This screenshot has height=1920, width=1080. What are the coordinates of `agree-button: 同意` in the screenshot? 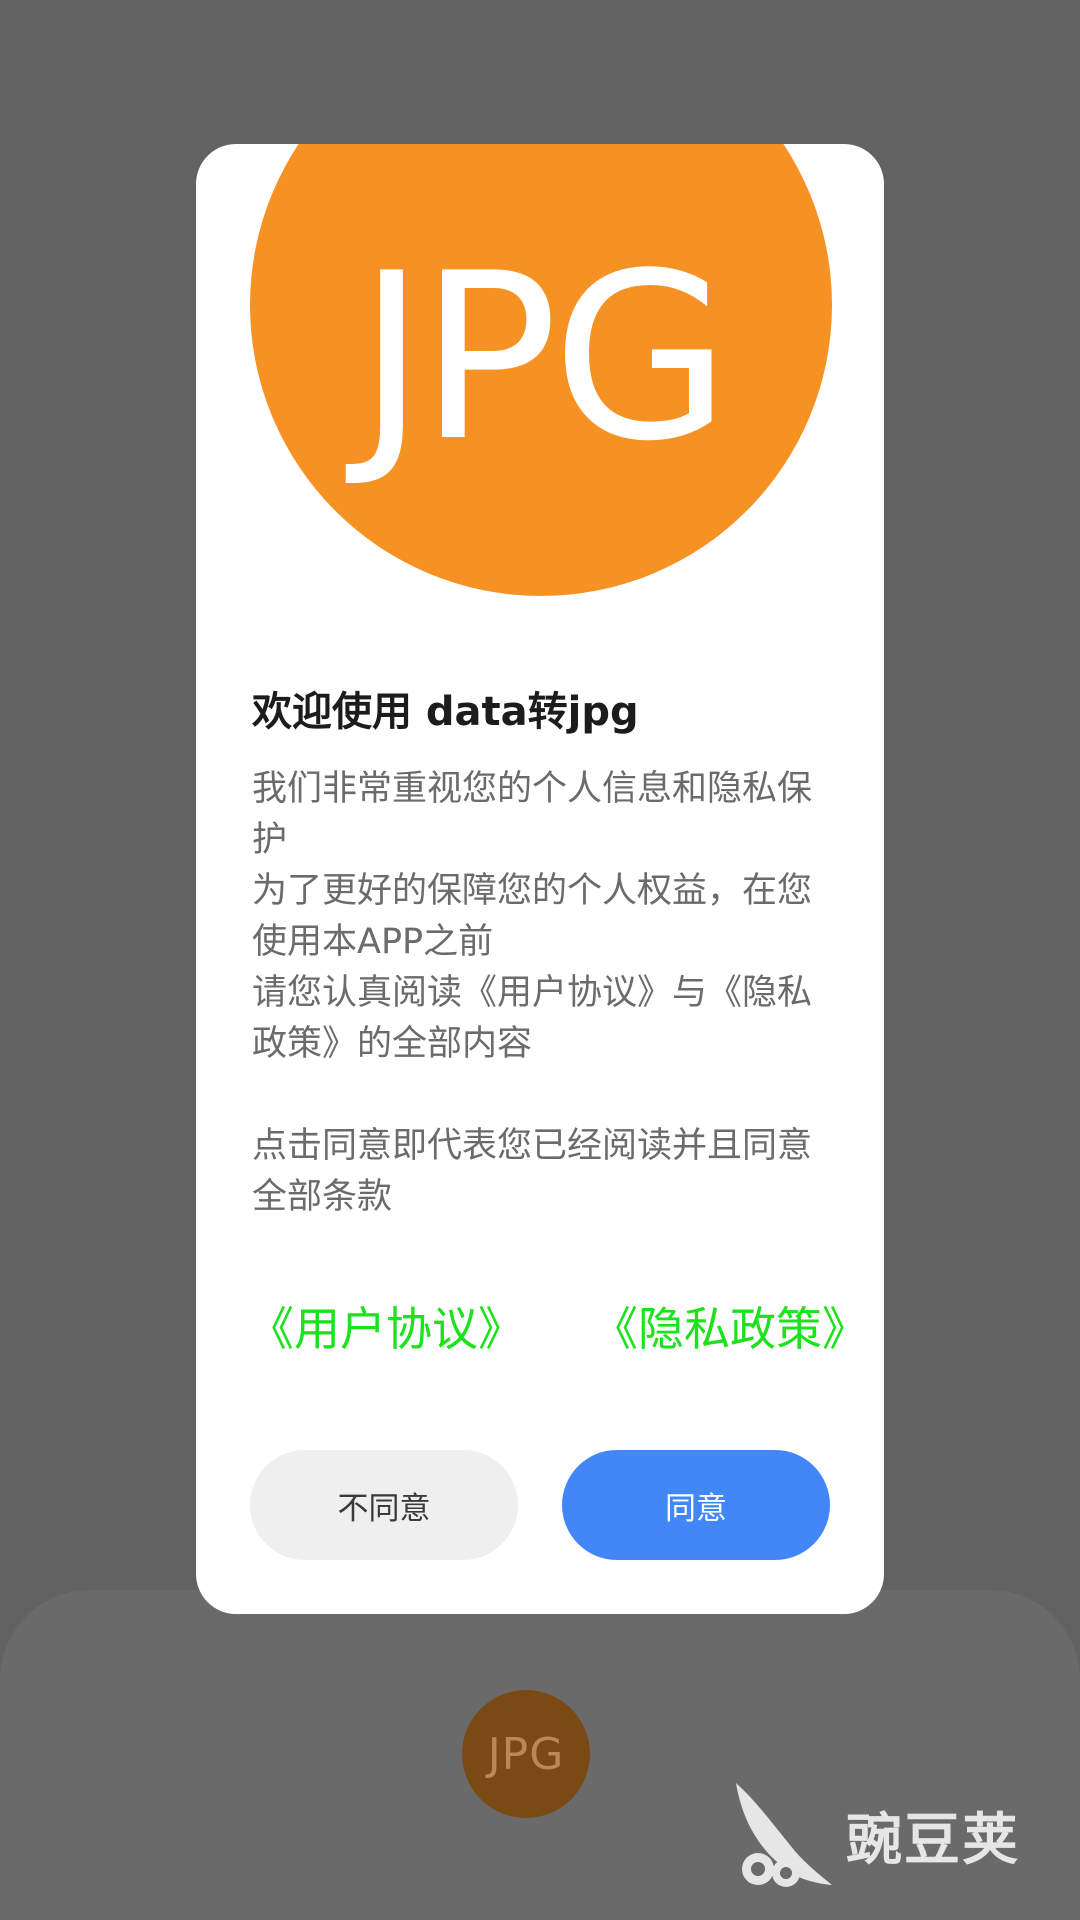 It's located at (696, 1505).